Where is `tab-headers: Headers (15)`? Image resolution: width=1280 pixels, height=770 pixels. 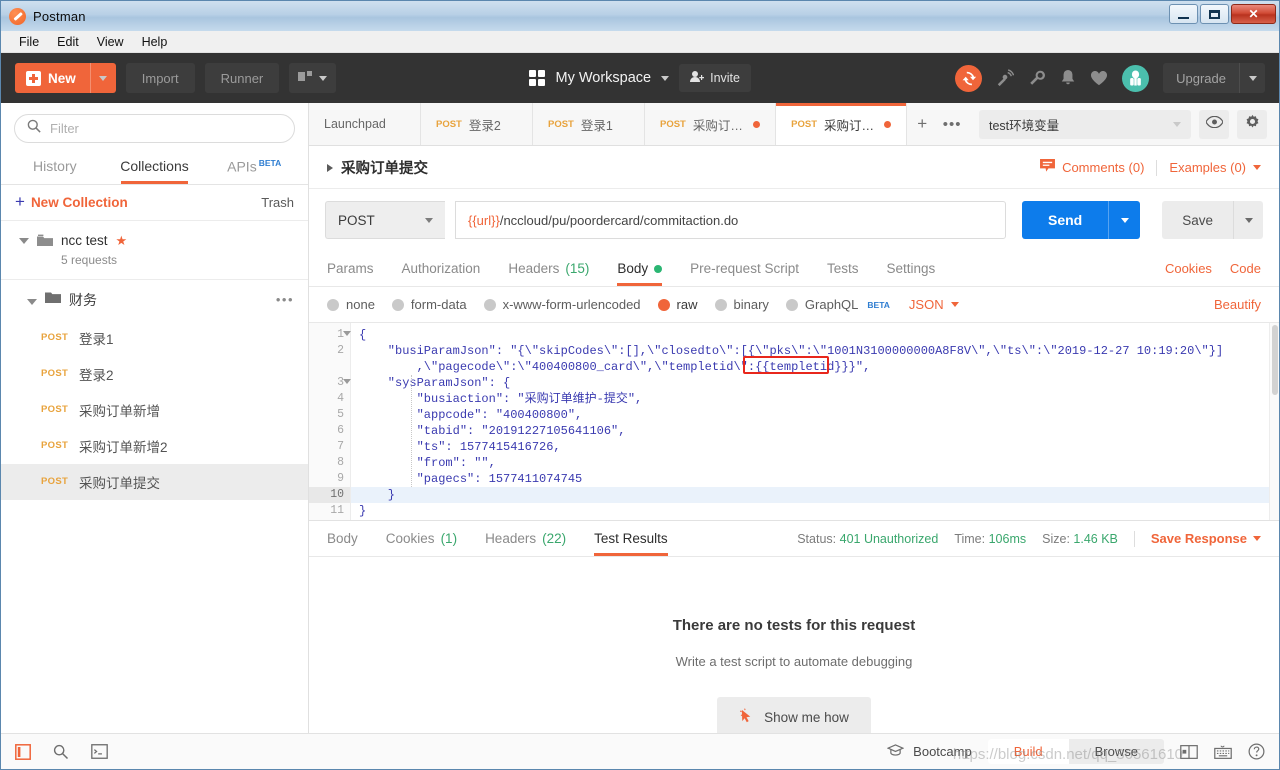 tab-headers: Headers (15) is located at coordinates (548, 268).